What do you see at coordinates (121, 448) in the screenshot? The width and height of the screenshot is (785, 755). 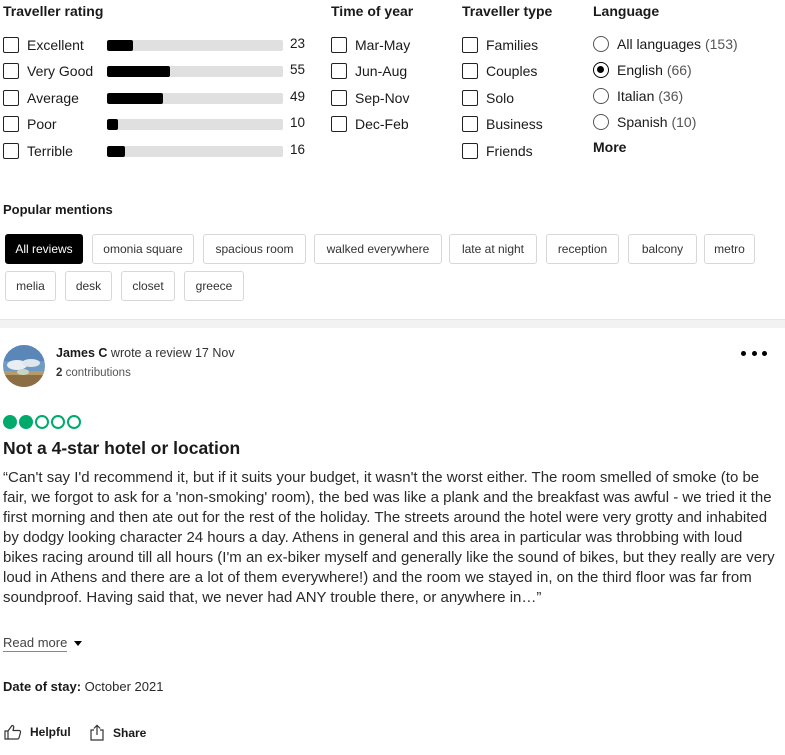 I see `review-title: Not a 4-star hotel or location` at bounding box center [121, 448].